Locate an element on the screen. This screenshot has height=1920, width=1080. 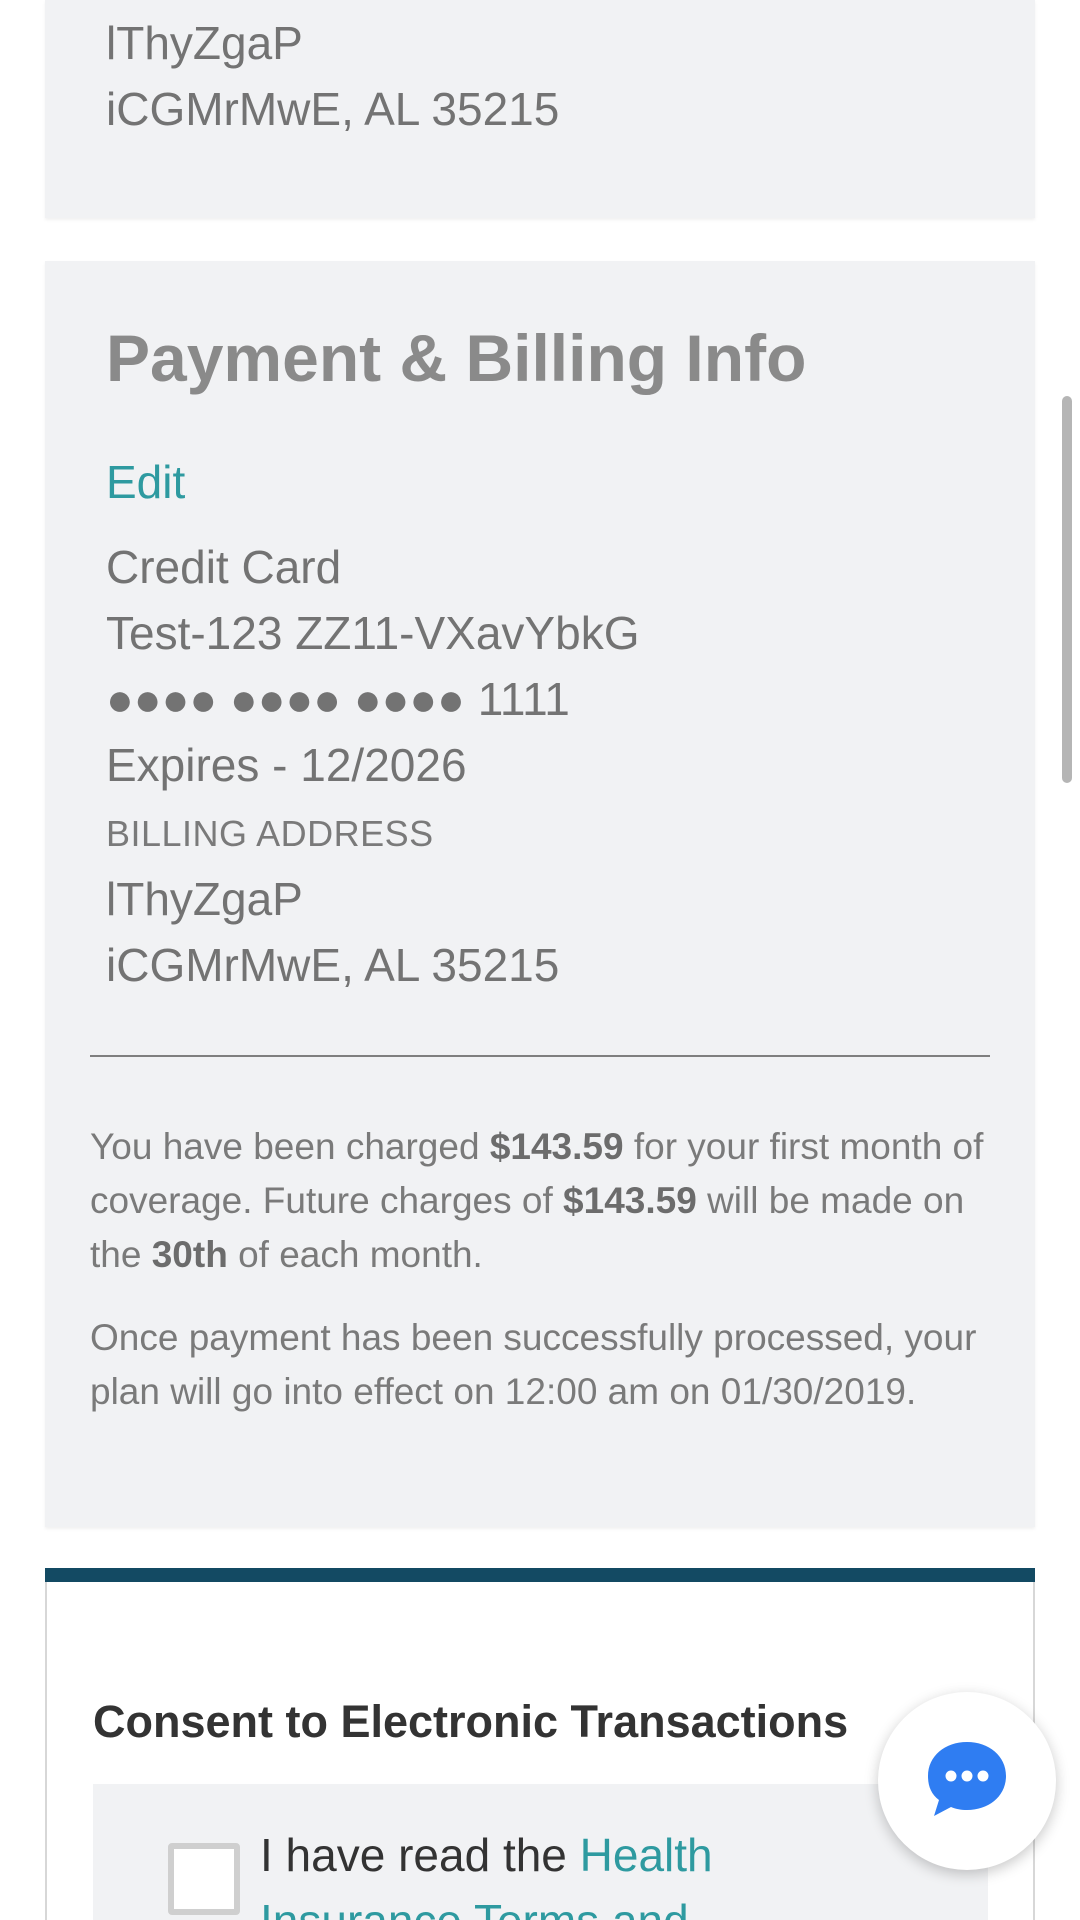
consent-title: Consent to Electronic Transactions is located at coordinates (471, 1721).